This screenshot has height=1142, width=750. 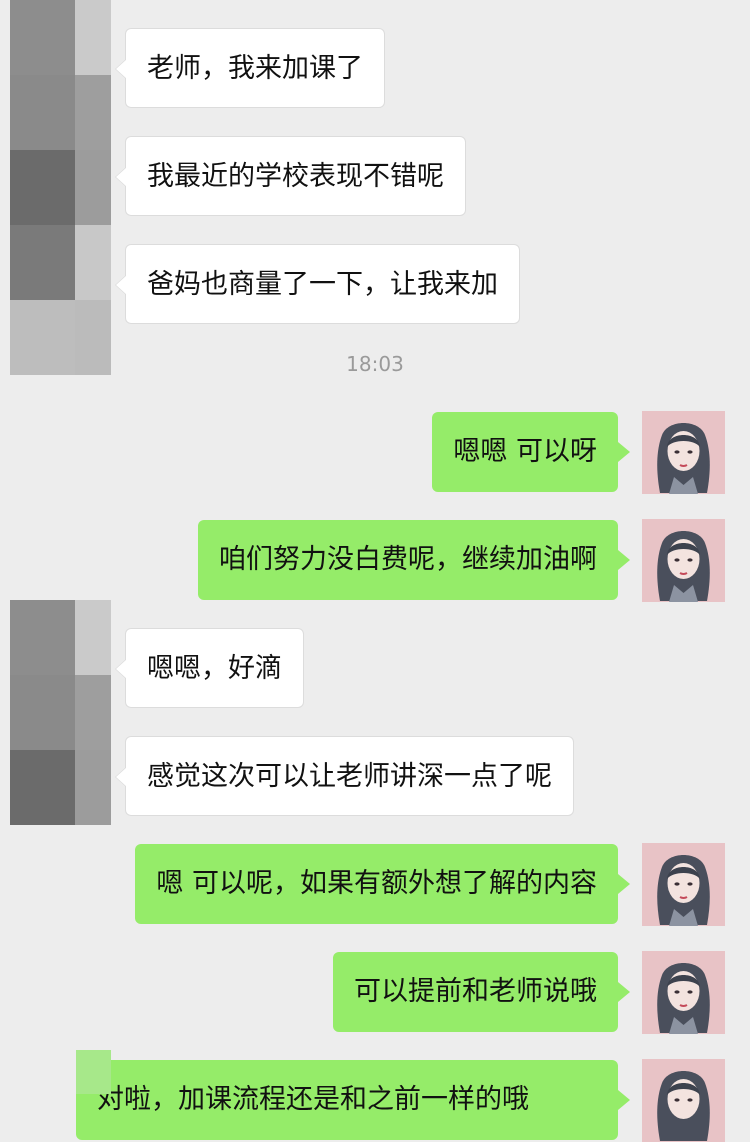 What do you see at coordinates (290, 176) in the screenshot?
I see `incoming-message-bubble: 我最近的学校表现不错呢` at bounding box center [290, 176].